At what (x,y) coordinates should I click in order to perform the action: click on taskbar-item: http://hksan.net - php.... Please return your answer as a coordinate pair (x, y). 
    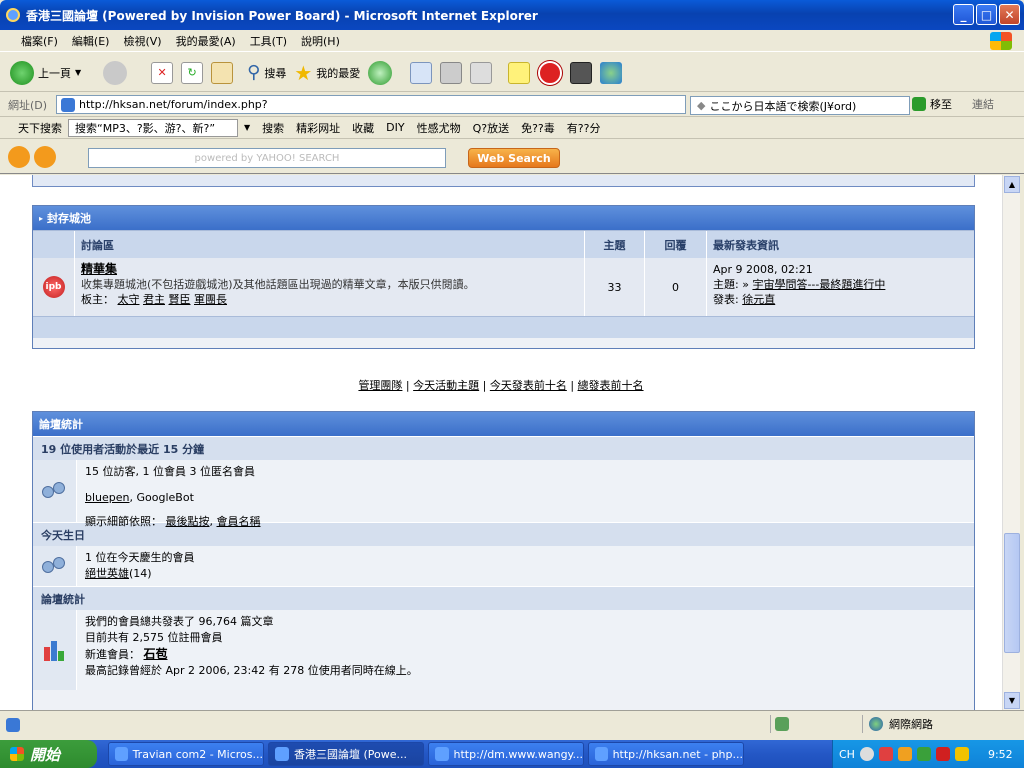
    Looking at the image, I should click on (666, 754).